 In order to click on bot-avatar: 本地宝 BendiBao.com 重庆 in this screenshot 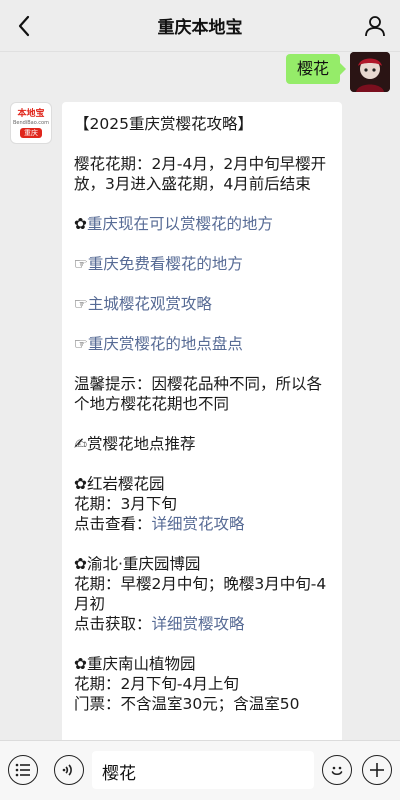, I will do `click(31, 123)`.